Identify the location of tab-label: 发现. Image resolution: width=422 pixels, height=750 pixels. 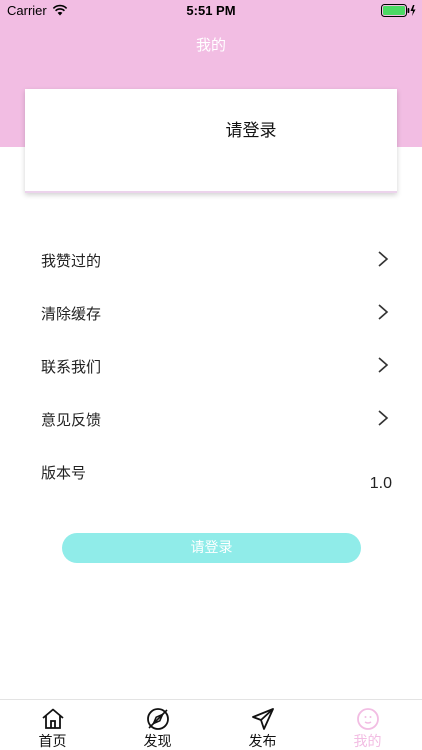
(157, 742).